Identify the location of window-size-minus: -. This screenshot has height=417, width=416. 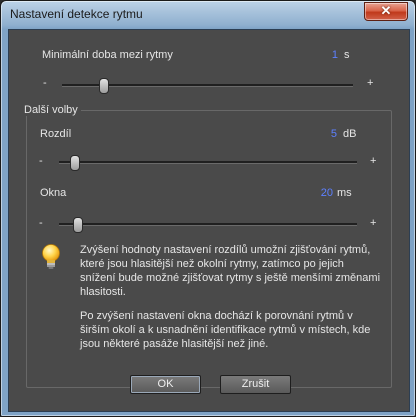
(41, 223).